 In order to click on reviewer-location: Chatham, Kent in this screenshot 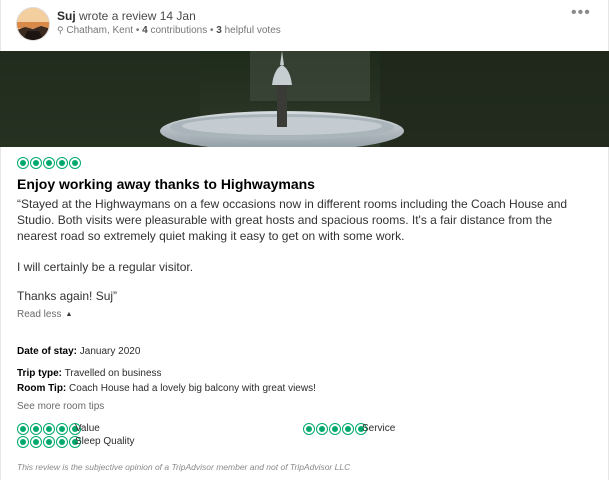, I will do `click(100, 30)`.